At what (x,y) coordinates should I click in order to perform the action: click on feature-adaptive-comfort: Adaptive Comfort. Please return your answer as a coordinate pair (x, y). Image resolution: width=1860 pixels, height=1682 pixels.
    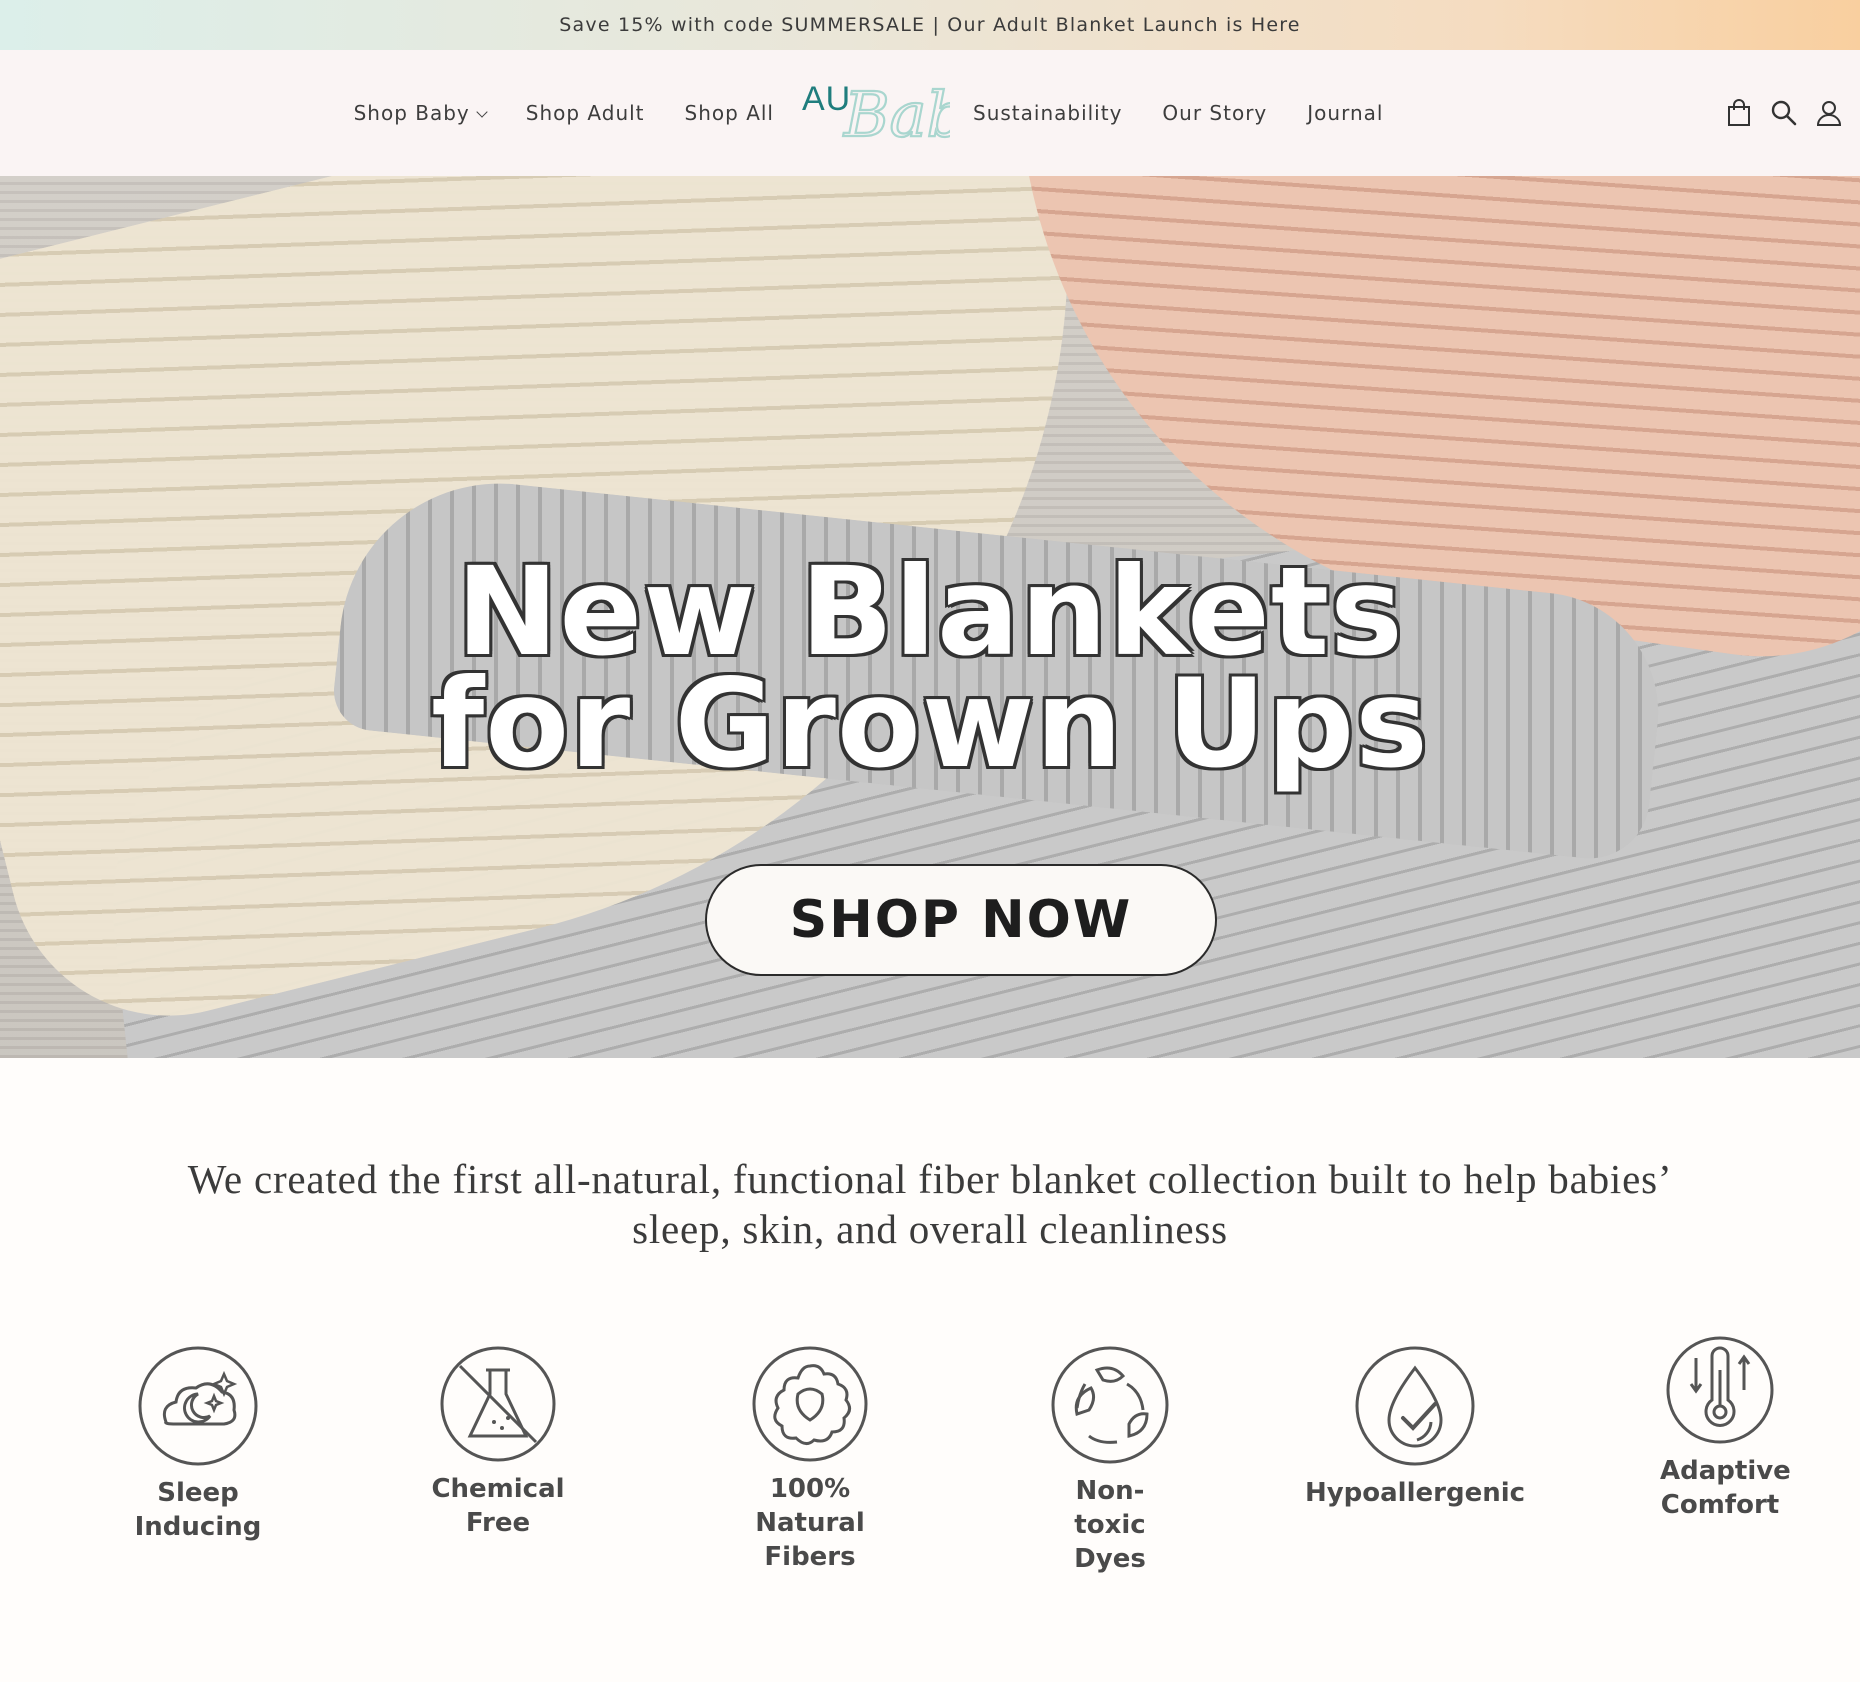
    Looking at the image, I should click on (1725, 1428).